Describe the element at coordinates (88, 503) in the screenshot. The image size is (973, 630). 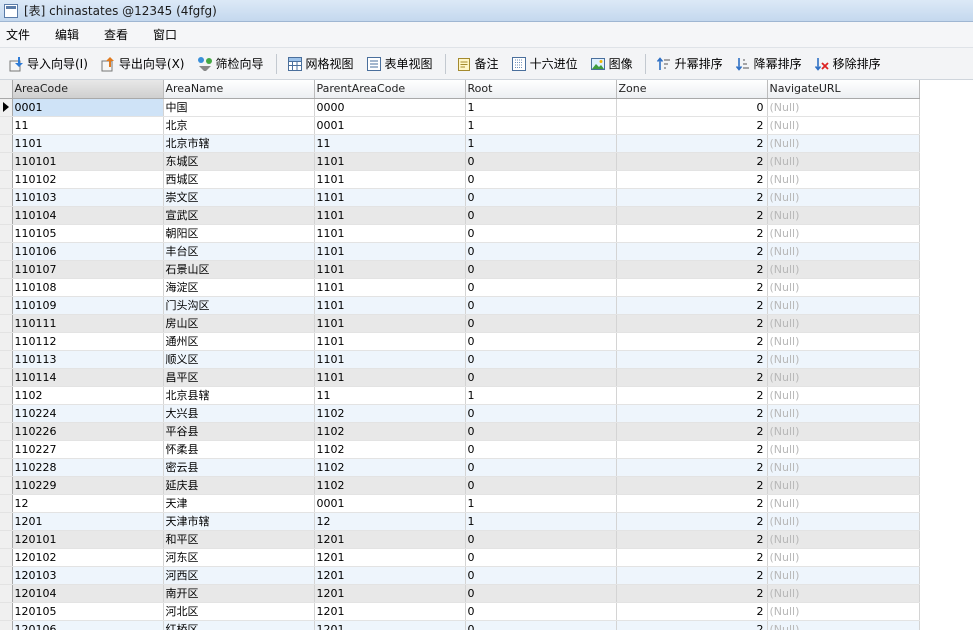
I see `cell-areacode: 12` at that location.